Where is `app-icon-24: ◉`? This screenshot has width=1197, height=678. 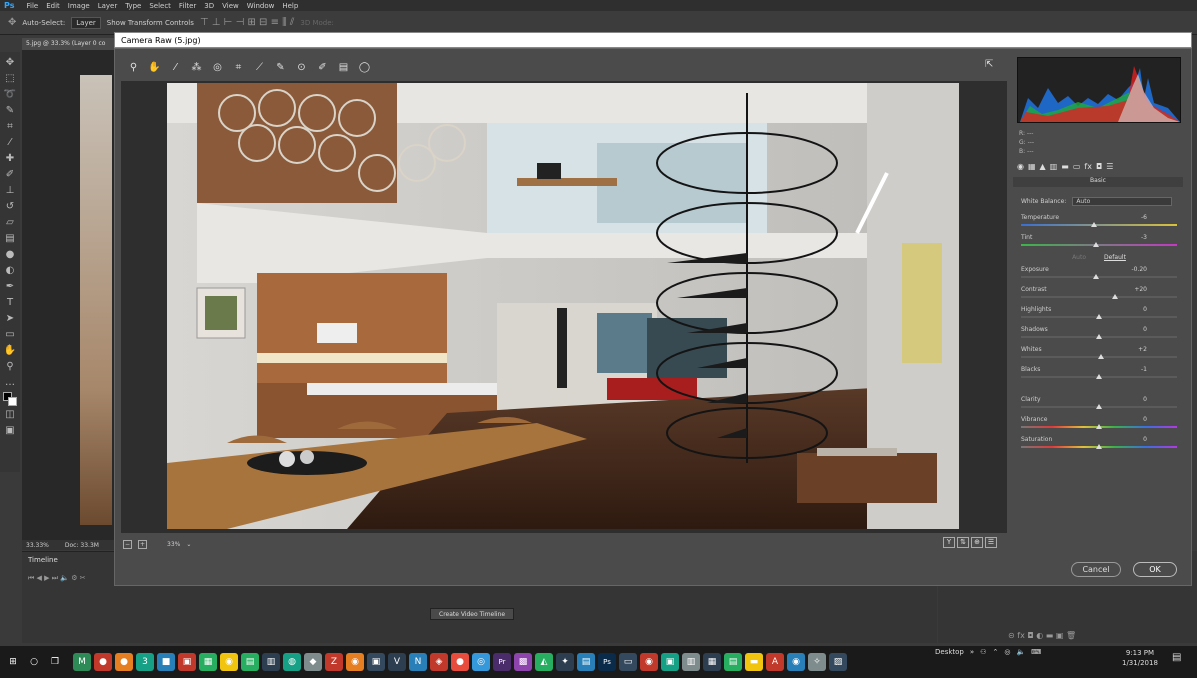
app-icon-24: ◉ is located at coordinates (649, 662).